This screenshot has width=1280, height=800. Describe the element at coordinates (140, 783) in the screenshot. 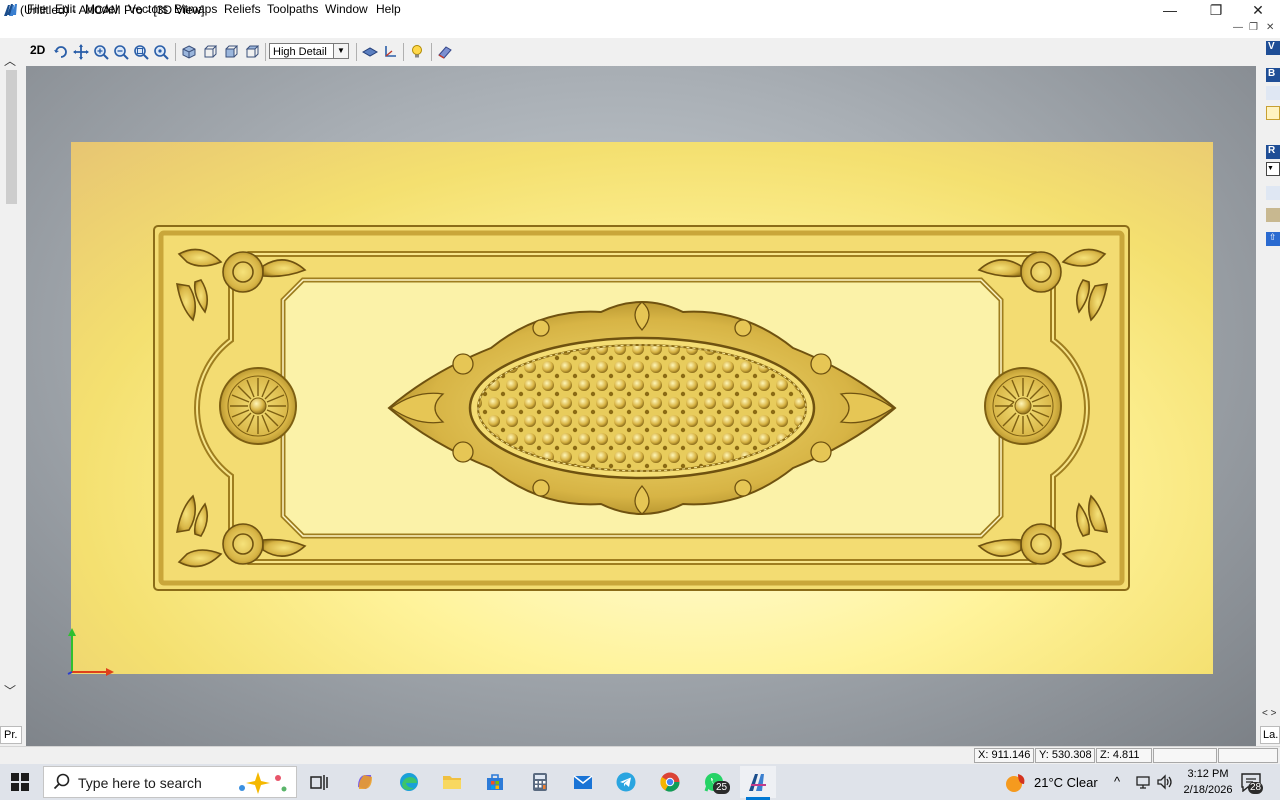

I see `search-placeholder: Type here to search` at that location.